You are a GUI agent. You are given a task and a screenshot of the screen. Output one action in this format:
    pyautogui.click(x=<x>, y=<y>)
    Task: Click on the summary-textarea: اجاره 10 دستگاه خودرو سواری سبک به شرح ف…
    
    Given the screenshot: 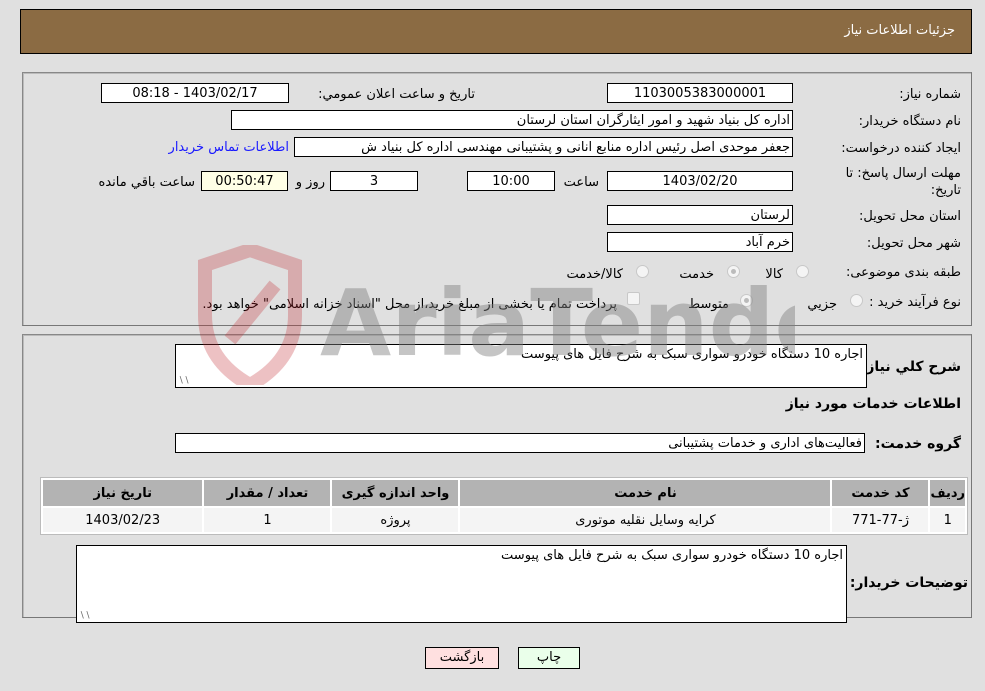 What is the action you would take?
    pyautogui.click(x=521, y=366)
    